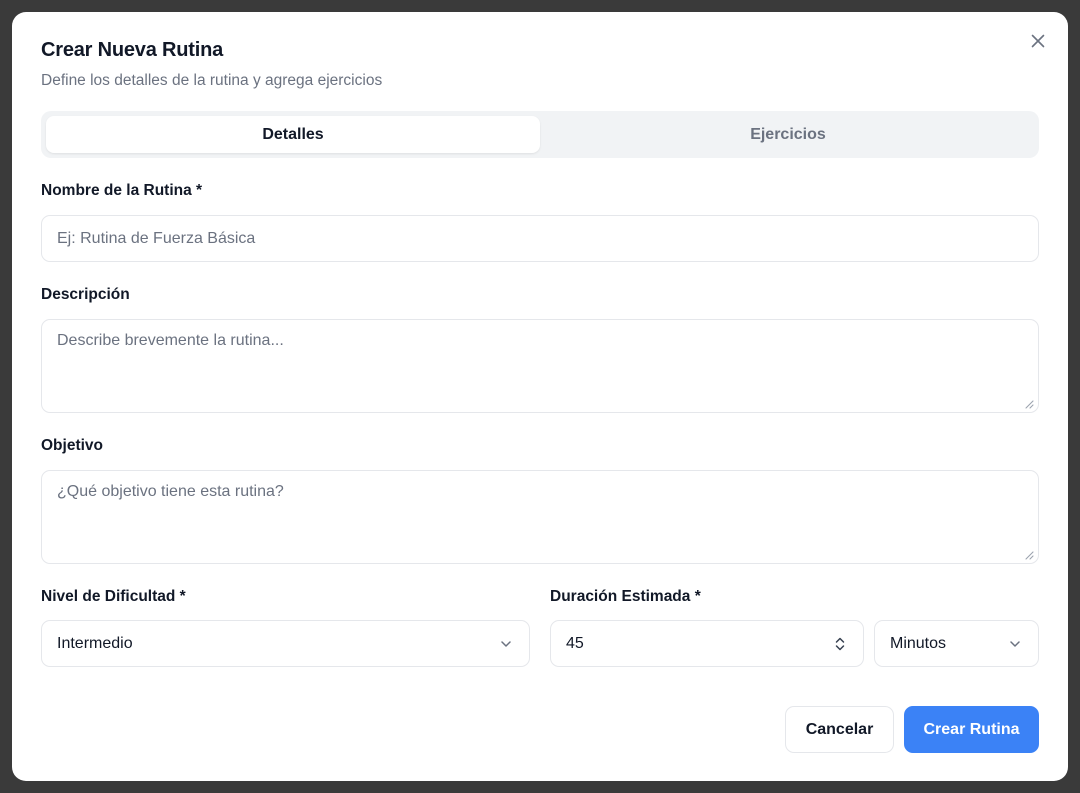 This screenshot has height=793, width=1080. I want to click on difficulty-select: Intermedio, so click(285, 643).